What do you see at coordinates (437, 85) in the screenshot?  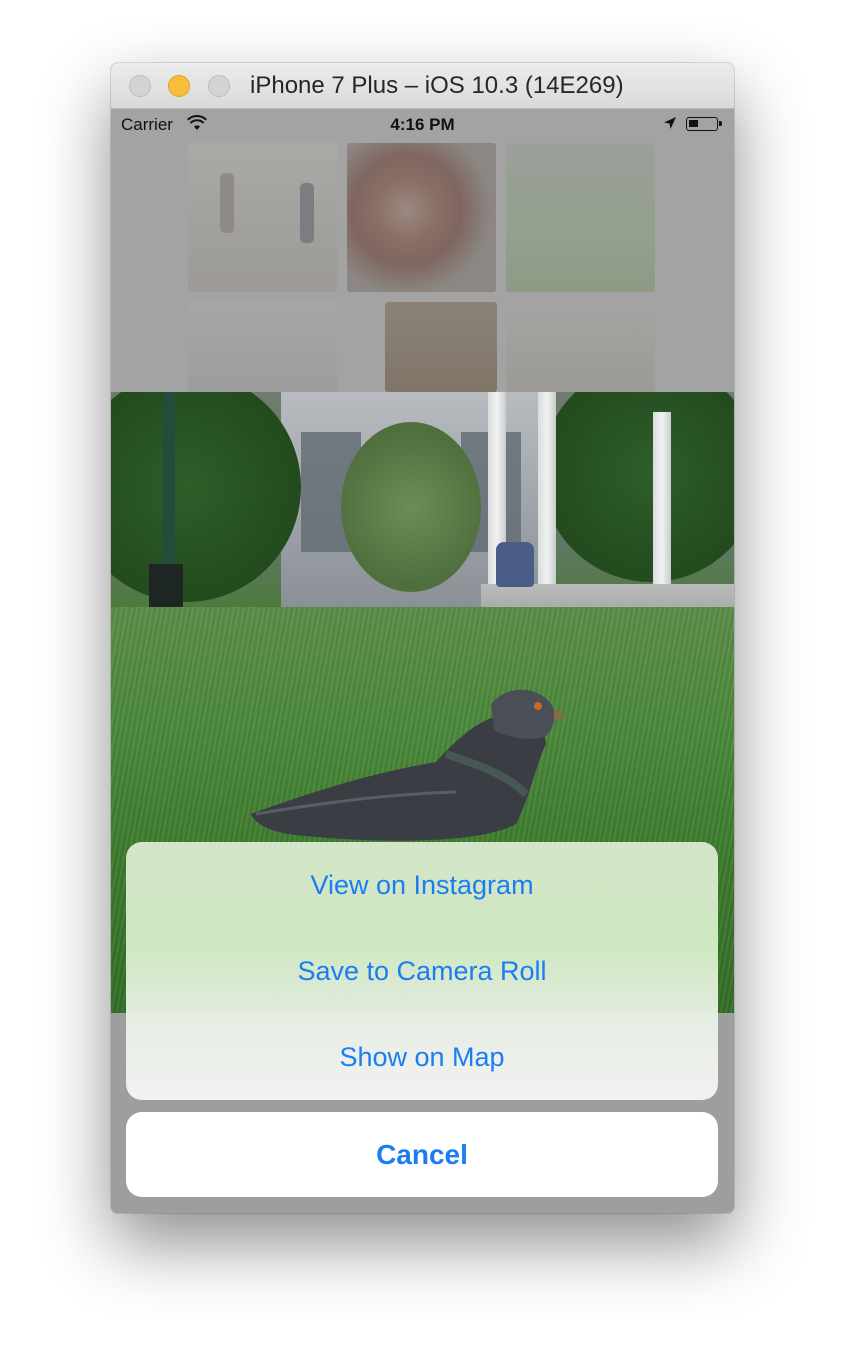 I see `window-title: iPhone 7 Plus – iOS 10.3 (14E269)` at bounding box center [437, 85].